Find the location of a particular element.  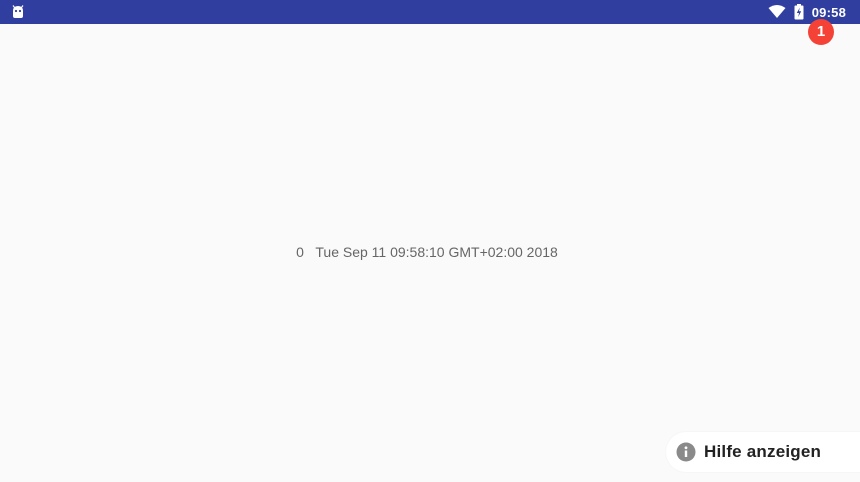

help-button-label: Hilfe anzeigen is located at coordinates (763, 451).